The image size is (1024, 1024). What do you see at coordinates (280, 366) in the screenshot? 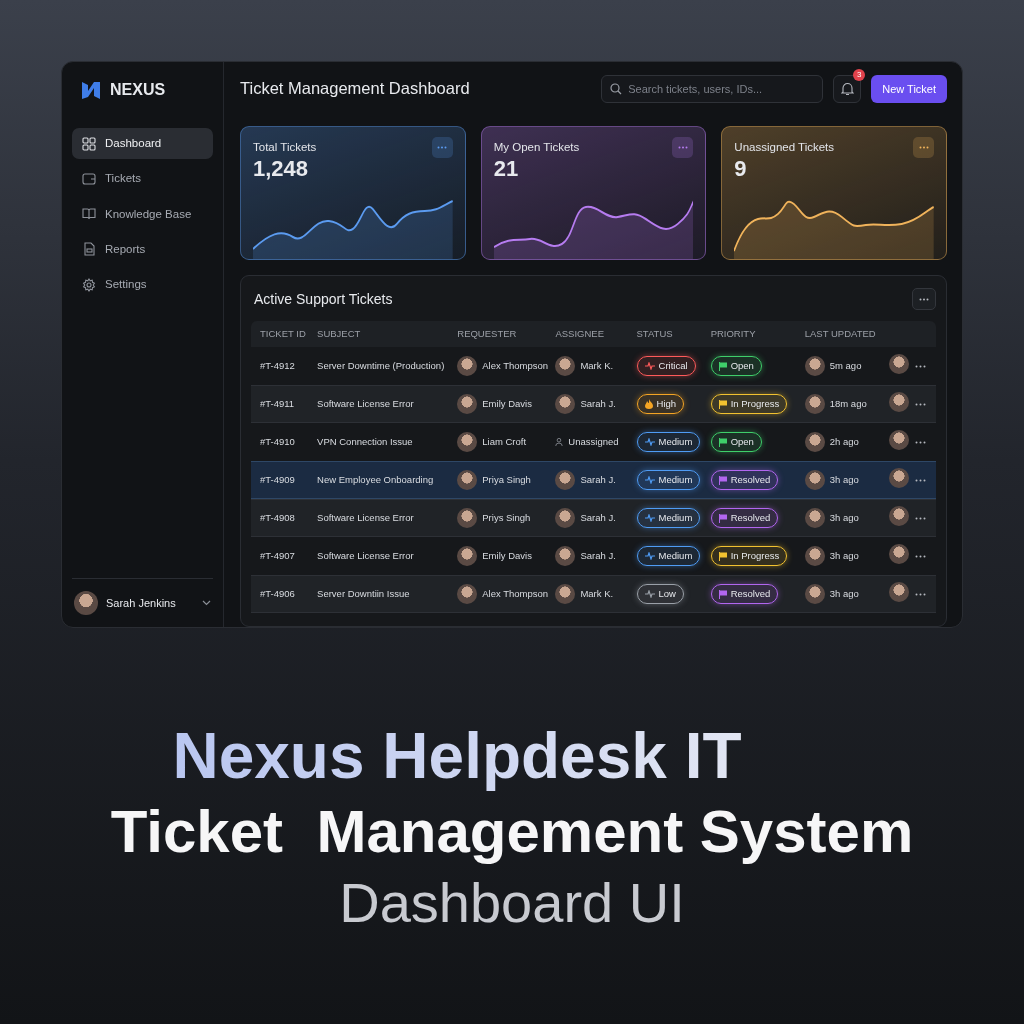
I see `ticket-id-link: #T-4912` at bounding box center [280, 366].